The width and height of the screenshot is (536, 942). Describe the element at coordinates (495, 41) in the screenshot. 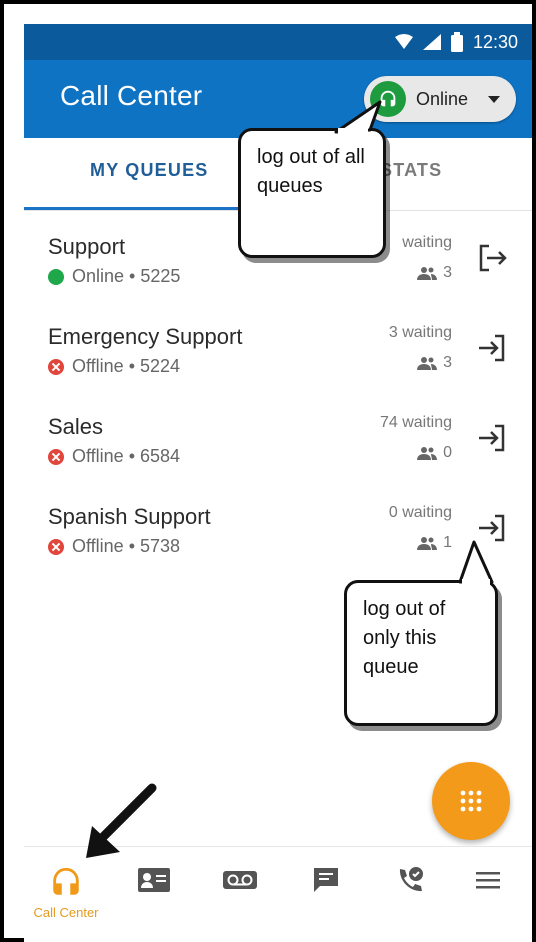

I see `status-time: 12:30` at that location.